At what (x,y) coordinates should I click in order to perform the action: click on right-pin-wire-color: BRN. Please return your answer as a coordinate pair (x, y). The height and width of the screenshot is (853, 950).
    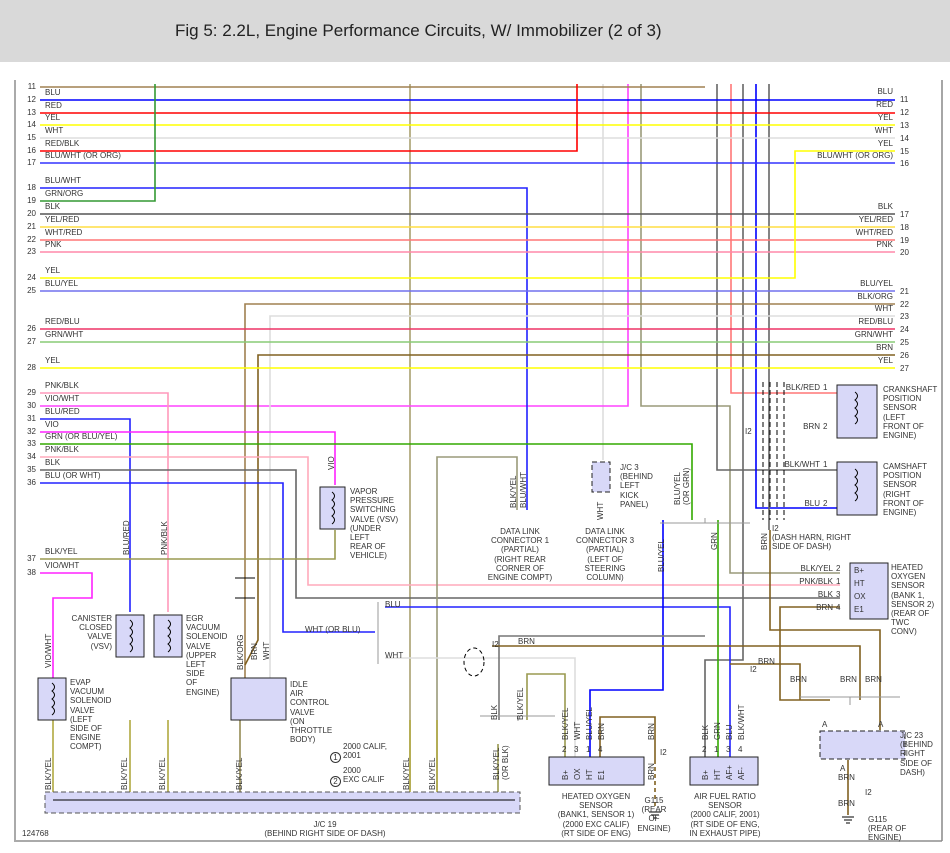
    Looking at the image, I should click on (884, 347).